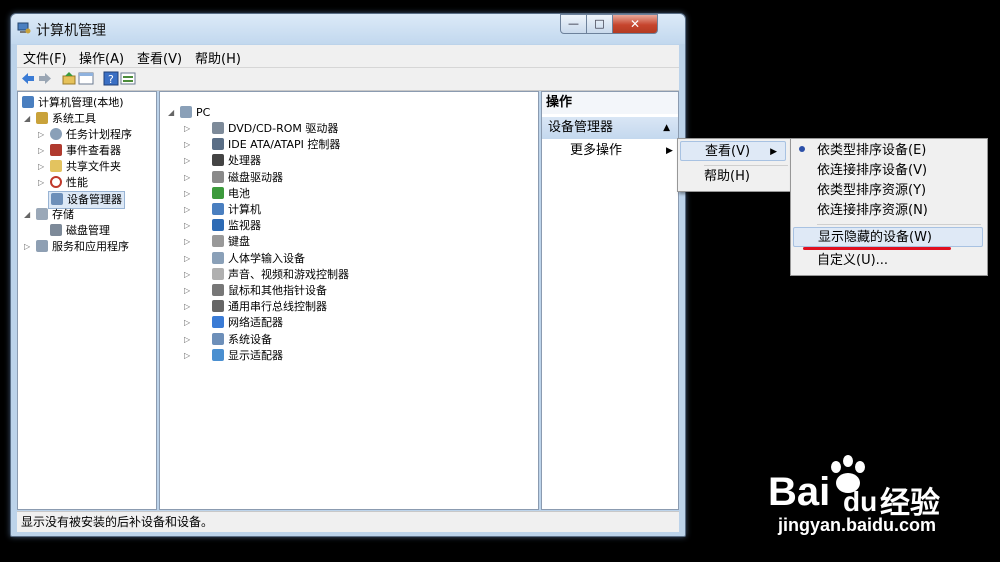 The height and width of the screenshot is (562, 1000). What do you see at coordinates (733, 177) in the screenshot?
I see `menu-item-help: 帮助(H)` at bounding box center [733, 177].